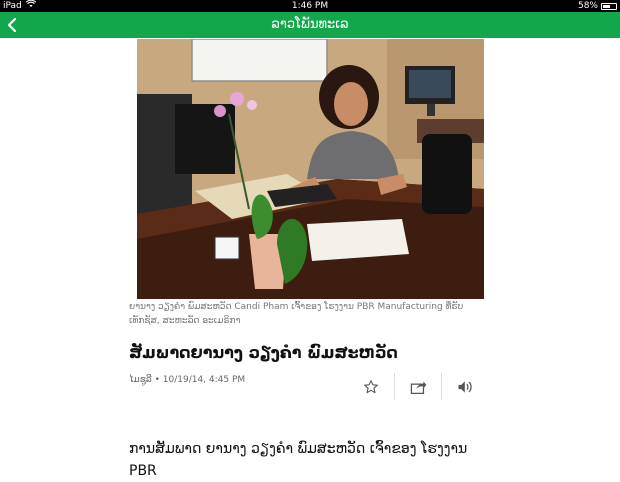 This screenshot has height=482, width=620. I want to click on battery-icon, so click(609, 6).